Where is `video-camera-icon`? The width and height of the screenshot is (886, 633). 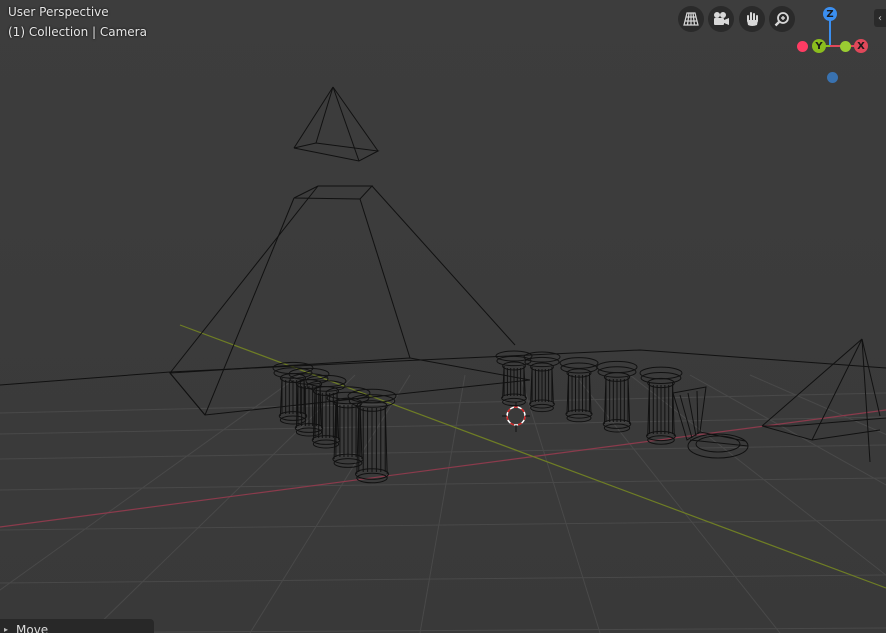
video-camera-icon is located at coordinates (721, 19).